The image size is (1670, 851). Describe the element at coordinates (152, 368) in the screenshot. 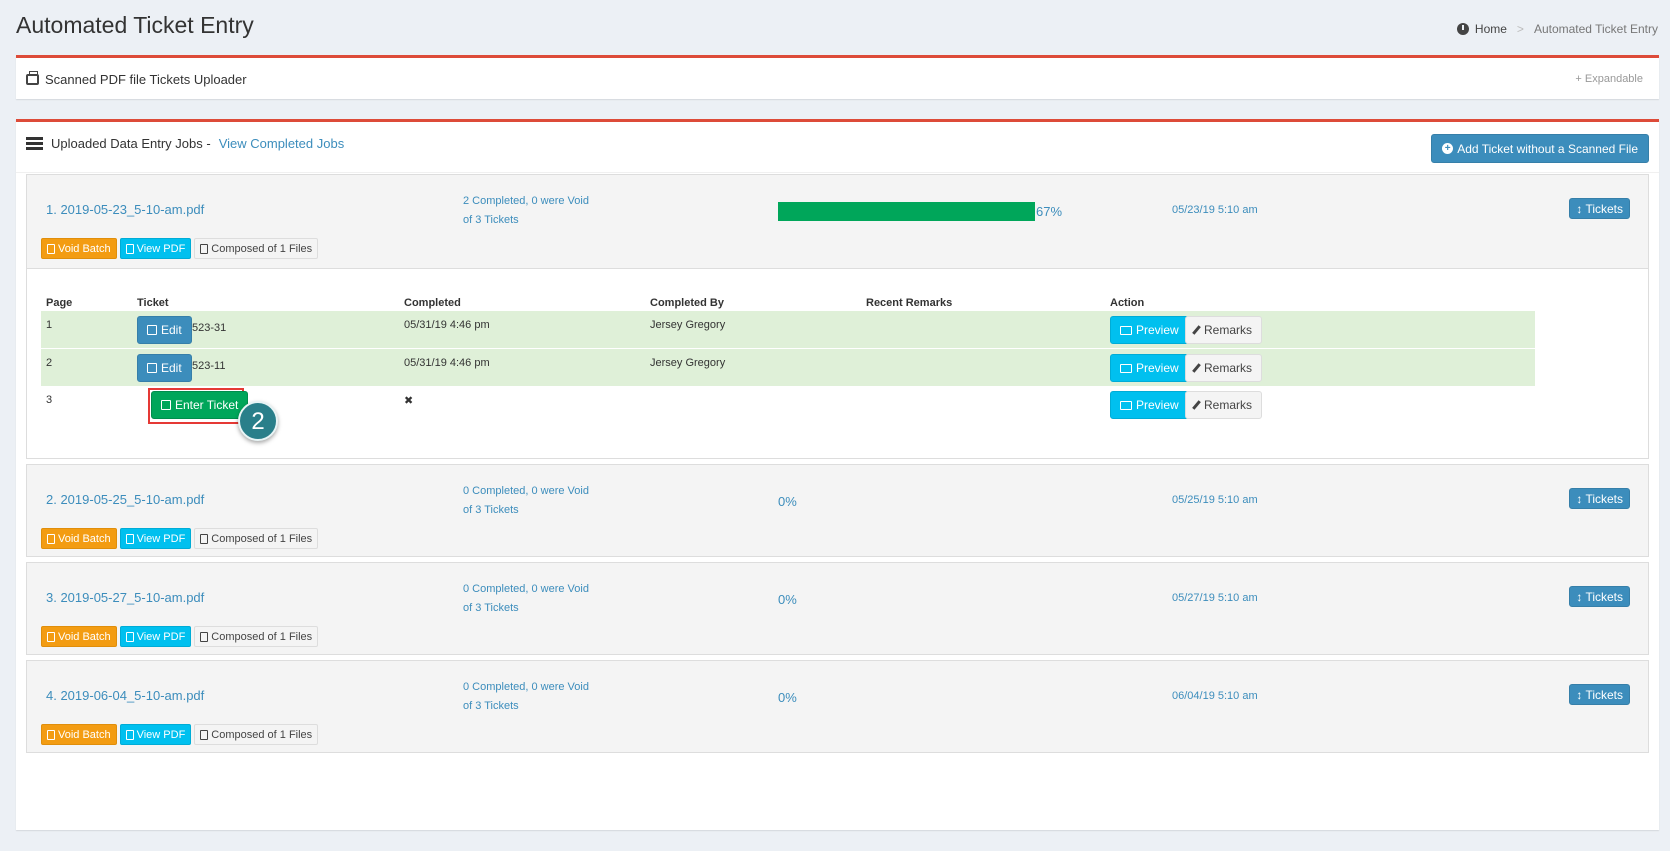

I see `edit-icon` at that location.